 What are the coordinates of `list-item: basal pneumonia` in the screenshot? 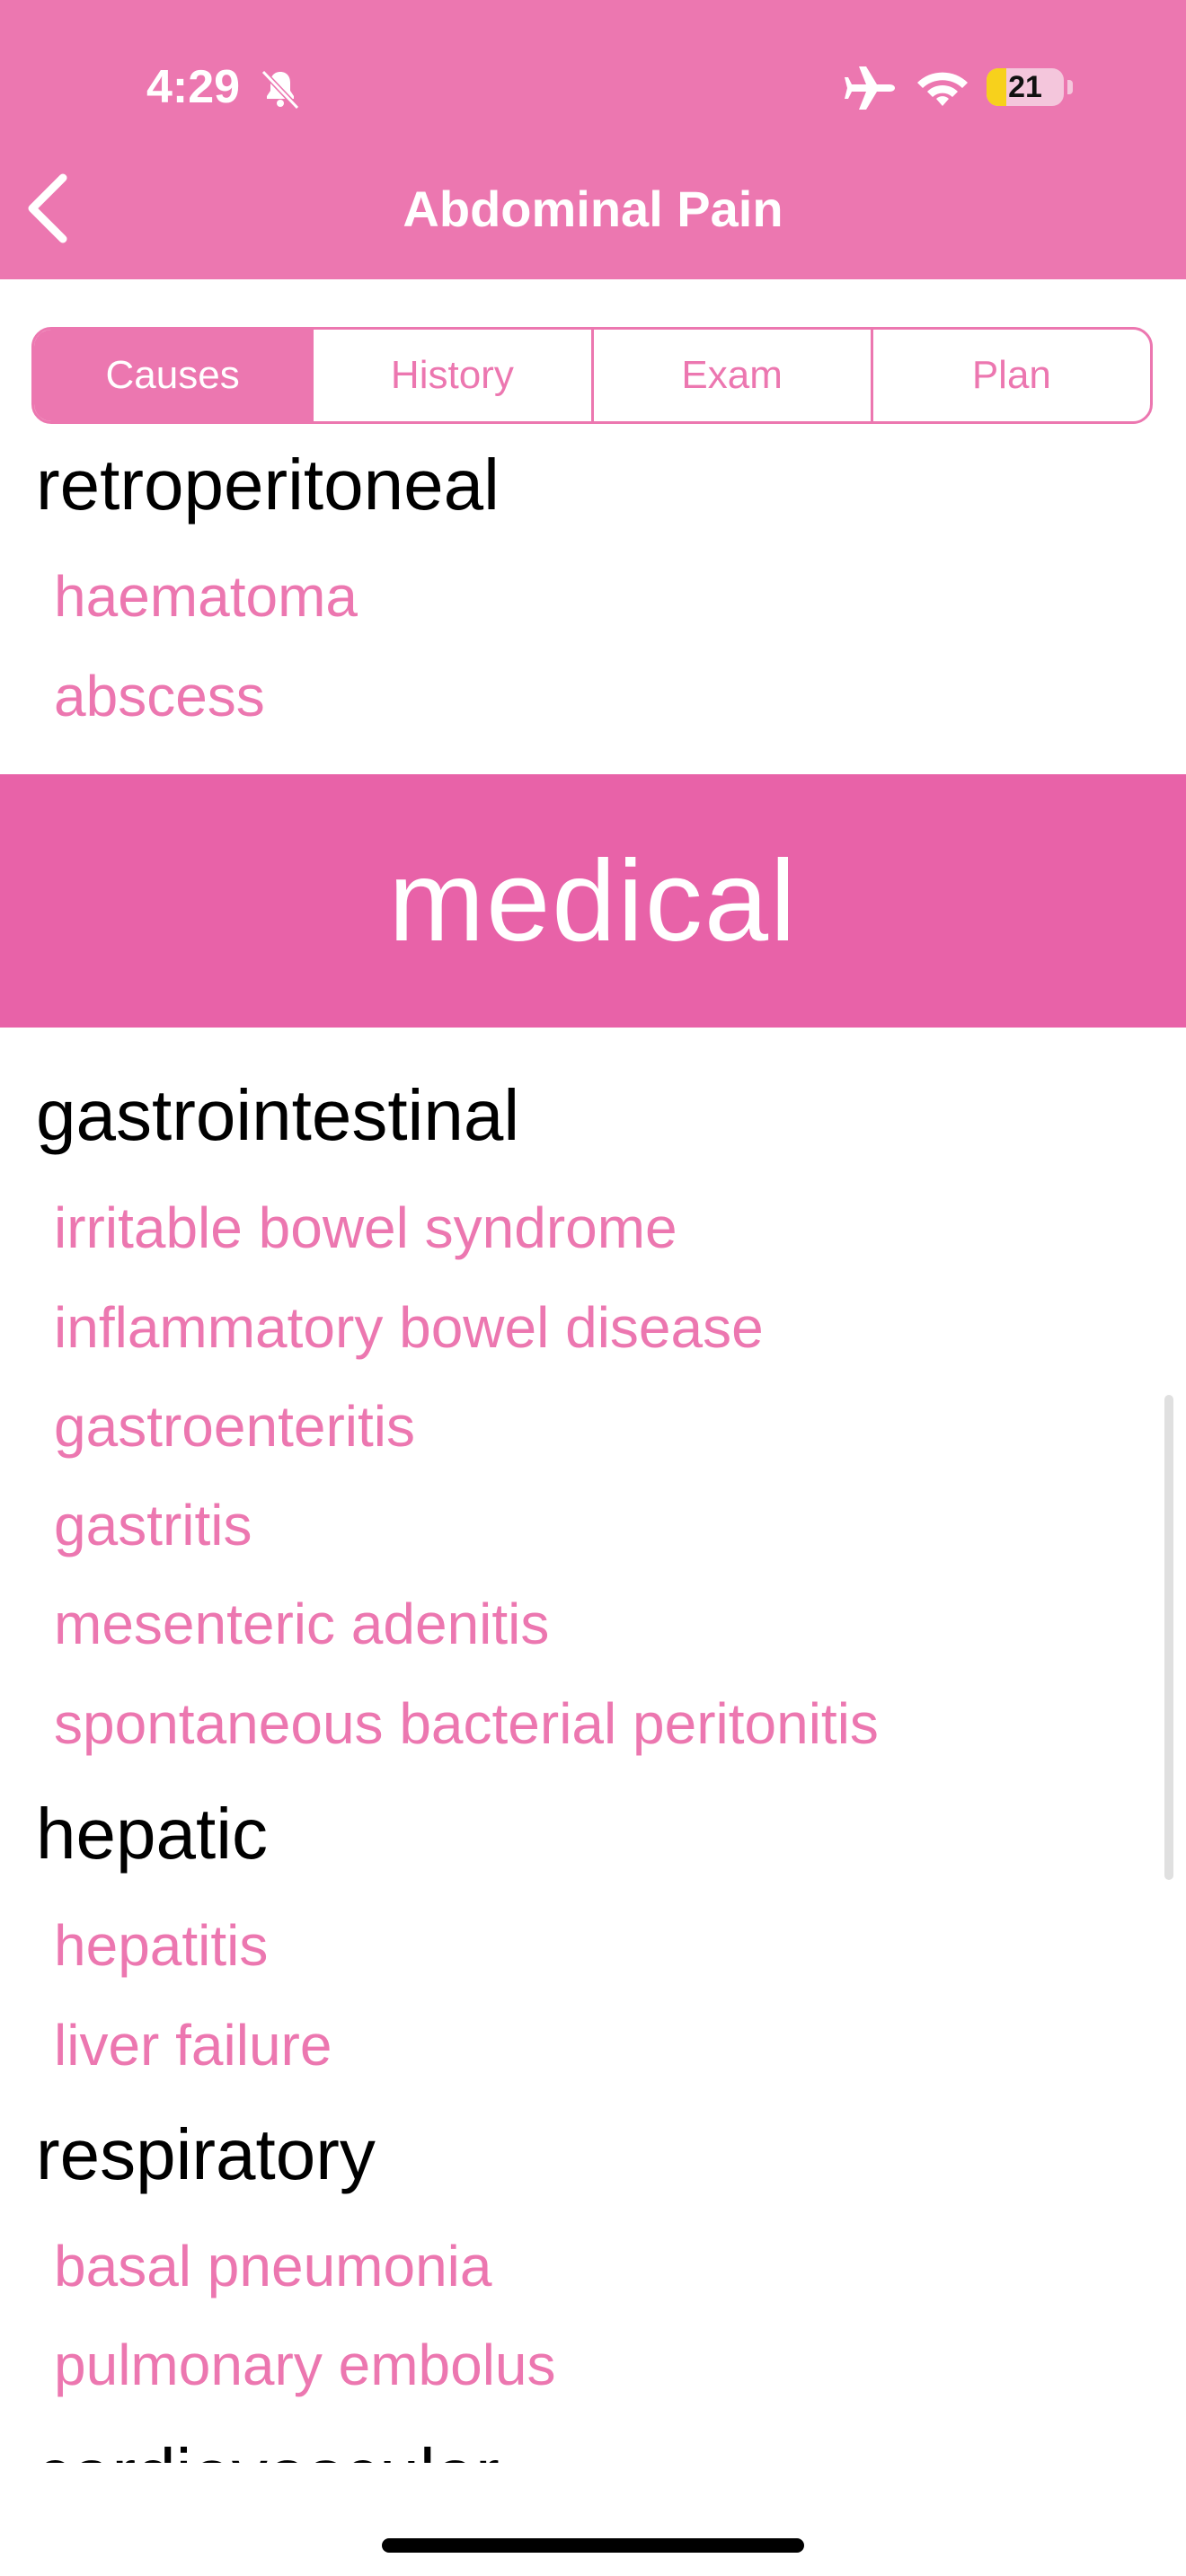 It's located at (272, 2266).